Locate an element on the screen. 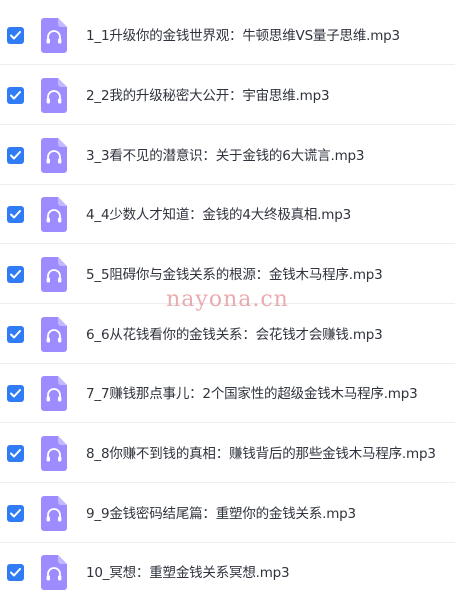 This screenshot has width=455, height=602. file-row: 8_8你赚不到钱的真相：赚钱背后的那些金钱木马程序.mp3 is located at coordinates (227, 454).